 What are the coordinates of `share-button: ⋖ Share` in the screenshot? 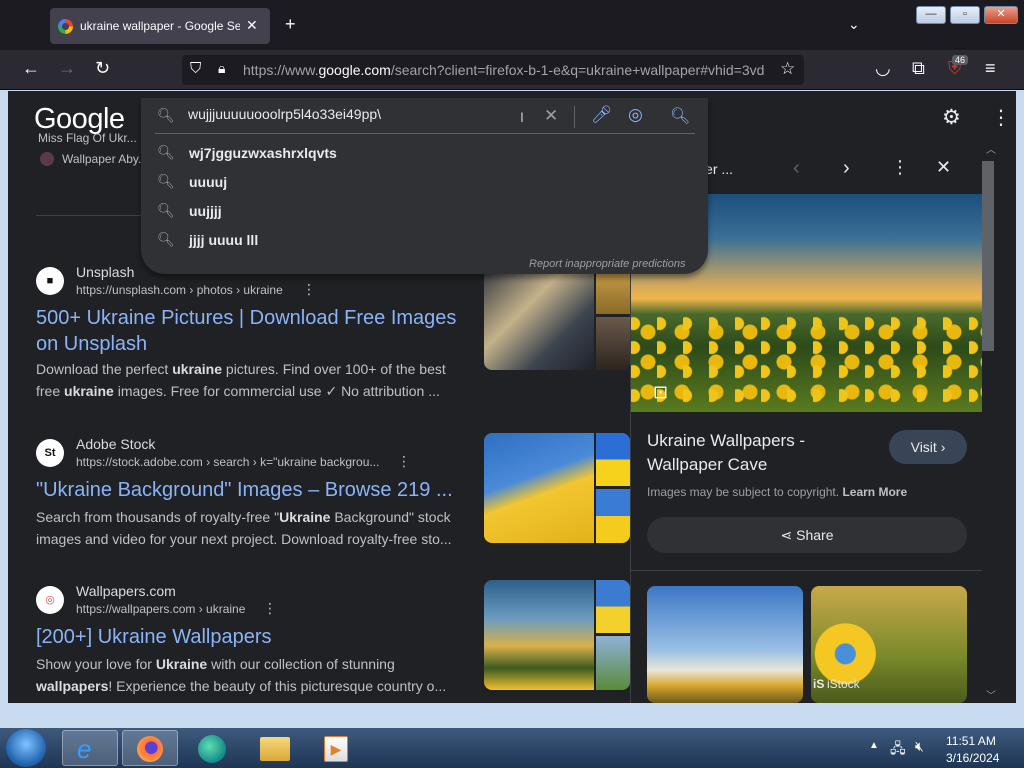 It's located at (807, 535).